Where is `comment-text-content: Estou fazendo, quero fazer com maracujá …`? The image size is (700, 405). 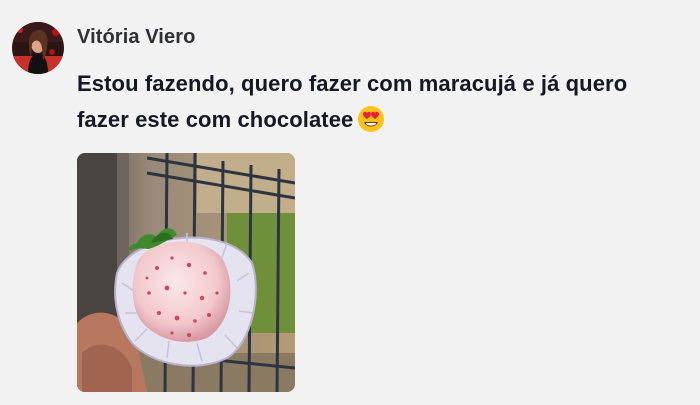 comment-text-content: Estou fazendo, quero fazer com maracujá … is located at coordinates (352, 101).